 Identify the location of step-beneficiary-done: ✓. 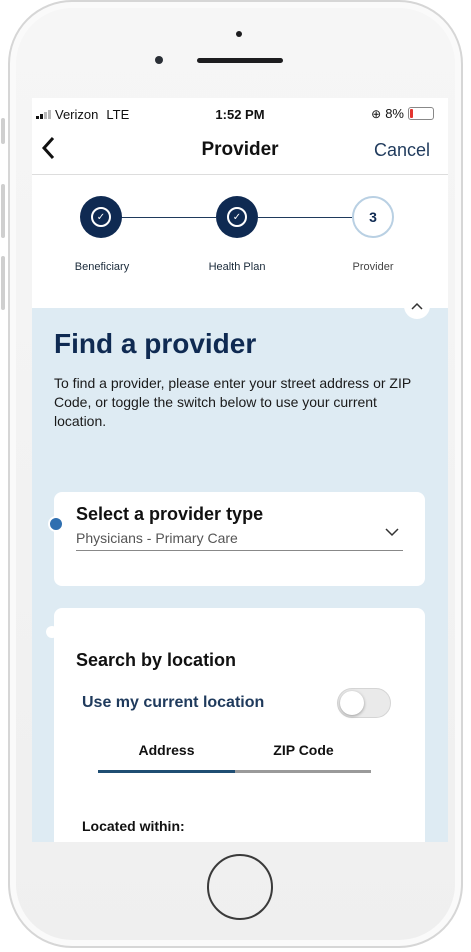
(101, 217).